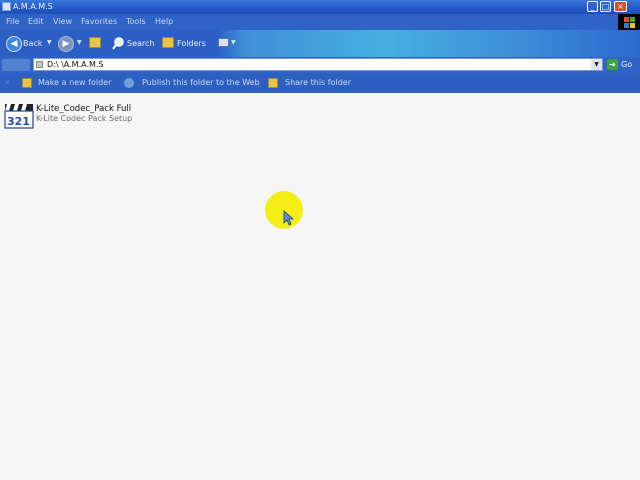  What do you see at coordinates (79, 43) in the screenshot?
I see `forward-dropdown-icon: ▼` at bounding box center [79, 43].